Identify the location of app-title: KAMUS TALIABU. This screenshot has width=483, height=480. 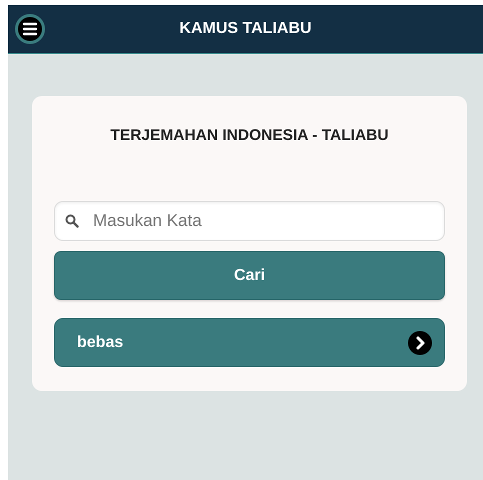
(245, 29).